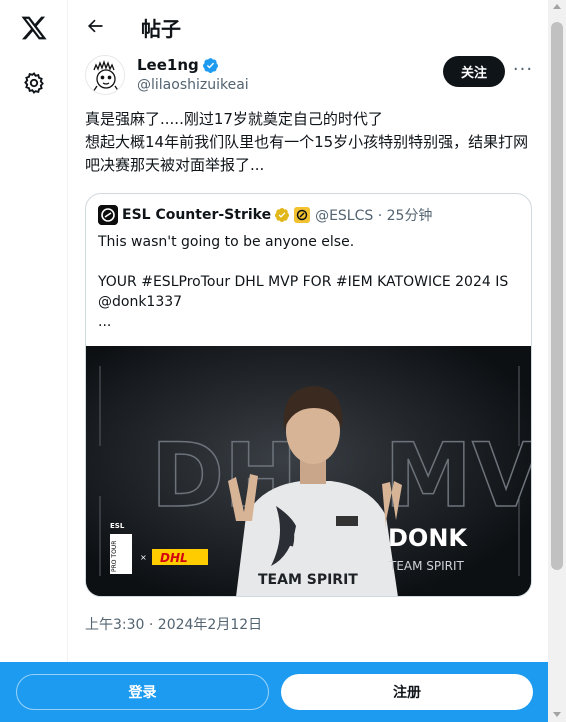 The width and height of the screenshot is (566, 722). I want to click on brand-x-text: ×, so click(143, 557).